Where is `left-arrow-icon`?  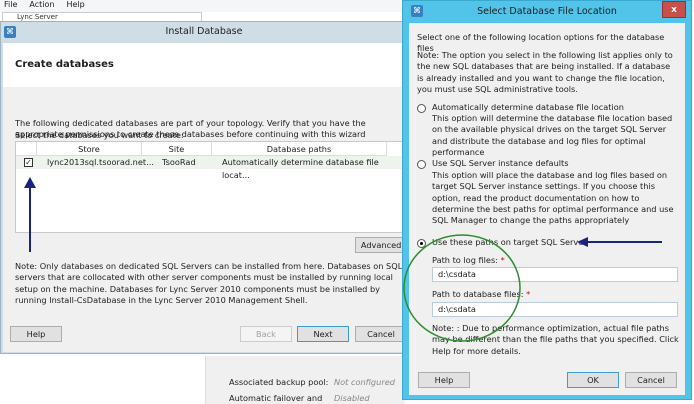
left-arrow-icon is located at coordinates (619, 242).